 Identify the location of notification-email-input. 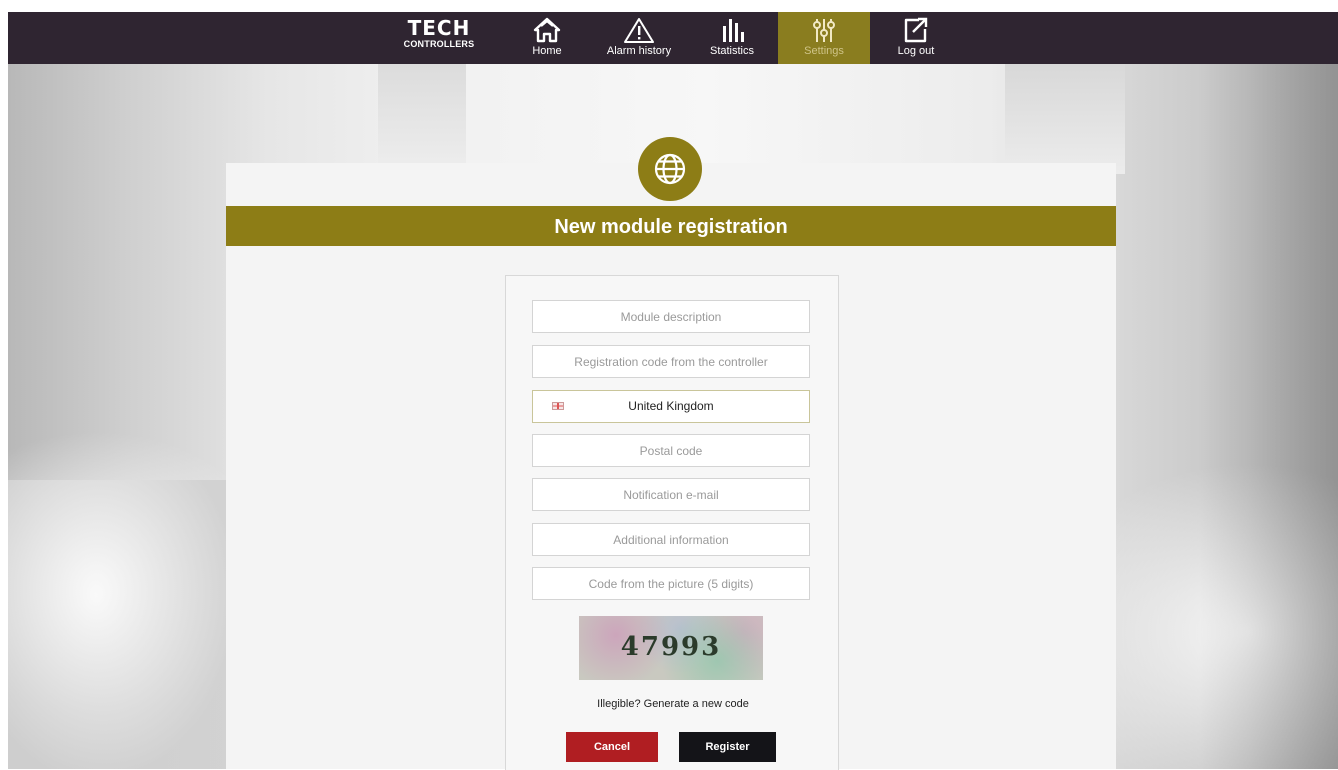
(671, 494).